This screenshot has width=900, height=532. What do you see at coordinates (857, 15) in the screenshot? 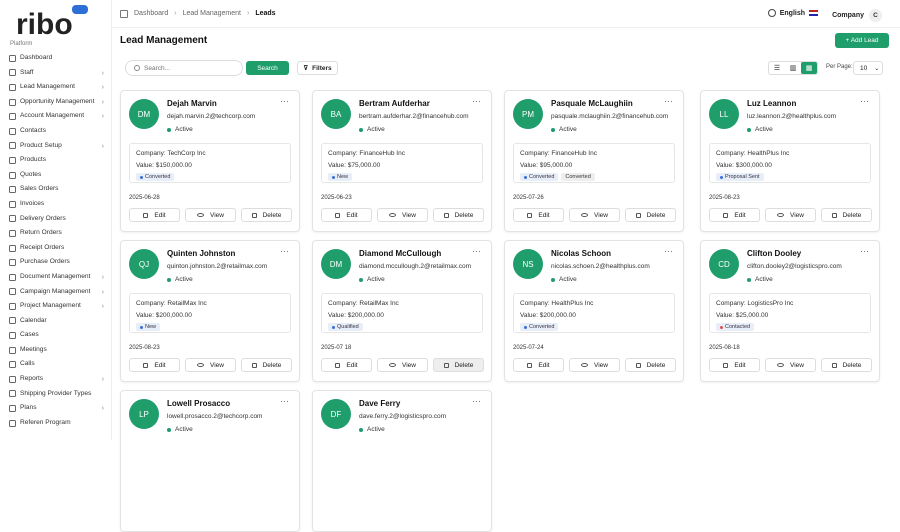
I see `company-menu: Company C` at bounding box center [857, 15].